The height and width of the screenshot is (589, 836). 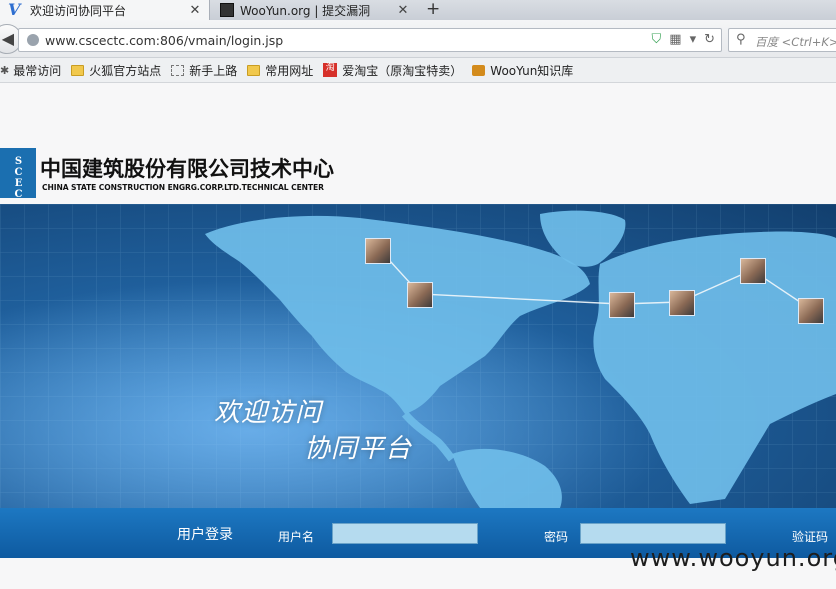 I want to click on browser-tab-strip: V 欢迎访问协同平台 ✕ WooYun.org | 提交漏洞 ✕ +, so click(x=418, y=10).